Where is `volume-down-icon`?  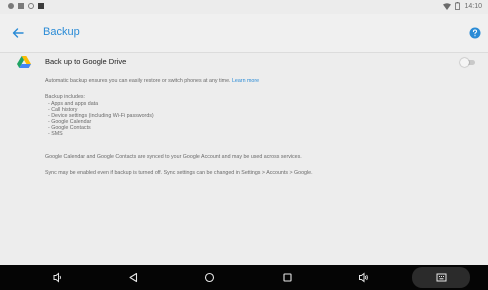 volume-down-icon is located at coordinates (57, 277).